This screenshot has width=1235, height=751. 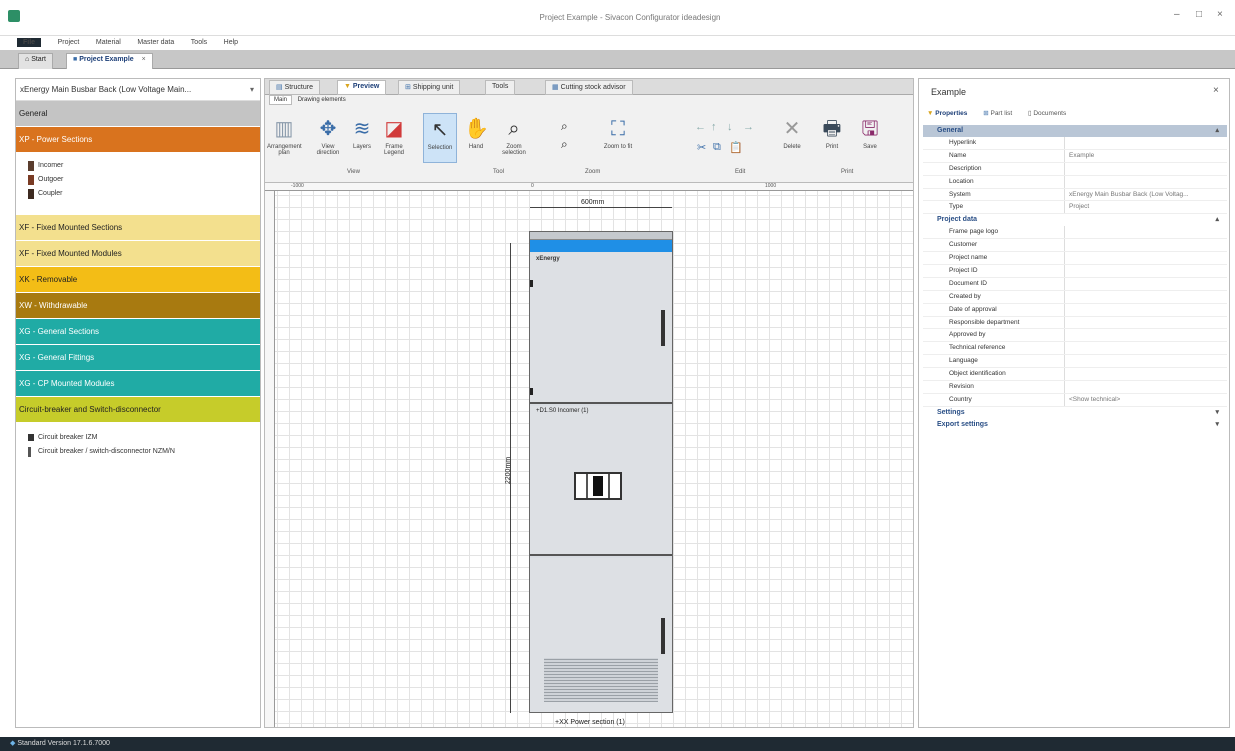 I want to click on group-power-sections: XP - Power Sections, so click(x=138, y=140).